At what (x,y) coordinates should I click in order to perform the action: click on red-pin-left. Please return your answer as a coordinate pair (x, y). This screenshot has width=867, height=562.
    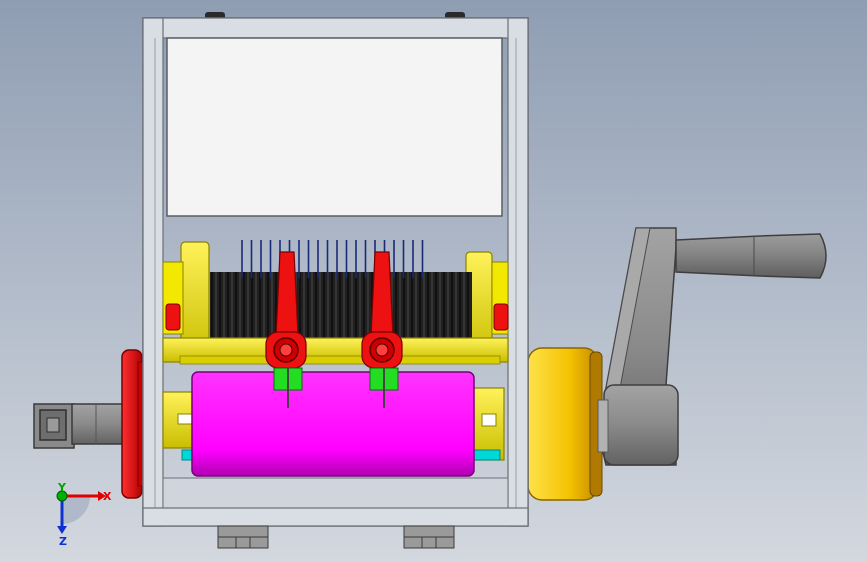
    Looking at the image, I should click on (173, 317).